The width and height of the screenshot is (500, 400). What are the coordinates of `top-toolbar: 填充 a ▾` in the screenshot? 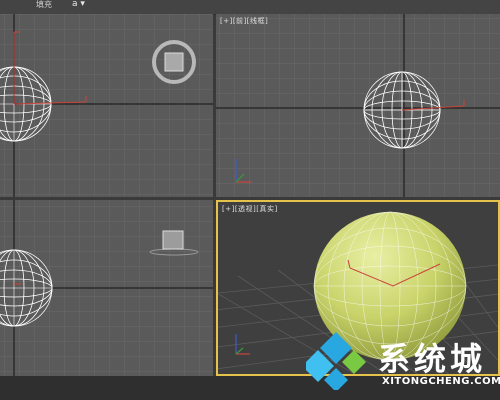 It's located at (250, 7).